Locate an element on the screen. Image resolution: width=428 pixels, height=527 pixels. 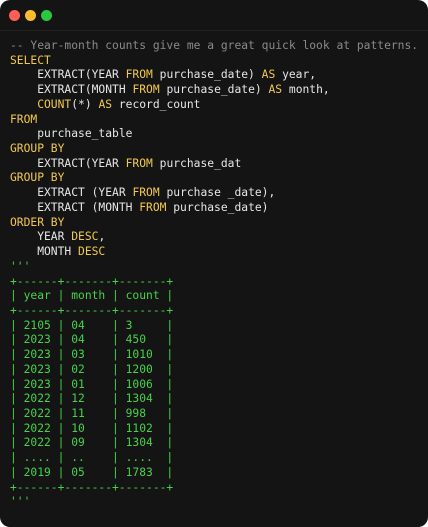
result-table-row: | 2019 | 05 | 1783 | is located at coordinates (92, 472).